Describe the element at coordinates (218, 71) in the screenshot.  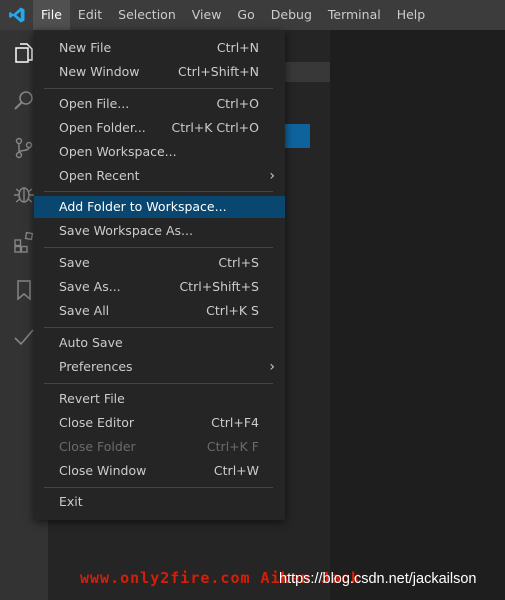
I see `menu-item-shortcut: Ctrl+Shift+N` at that location.